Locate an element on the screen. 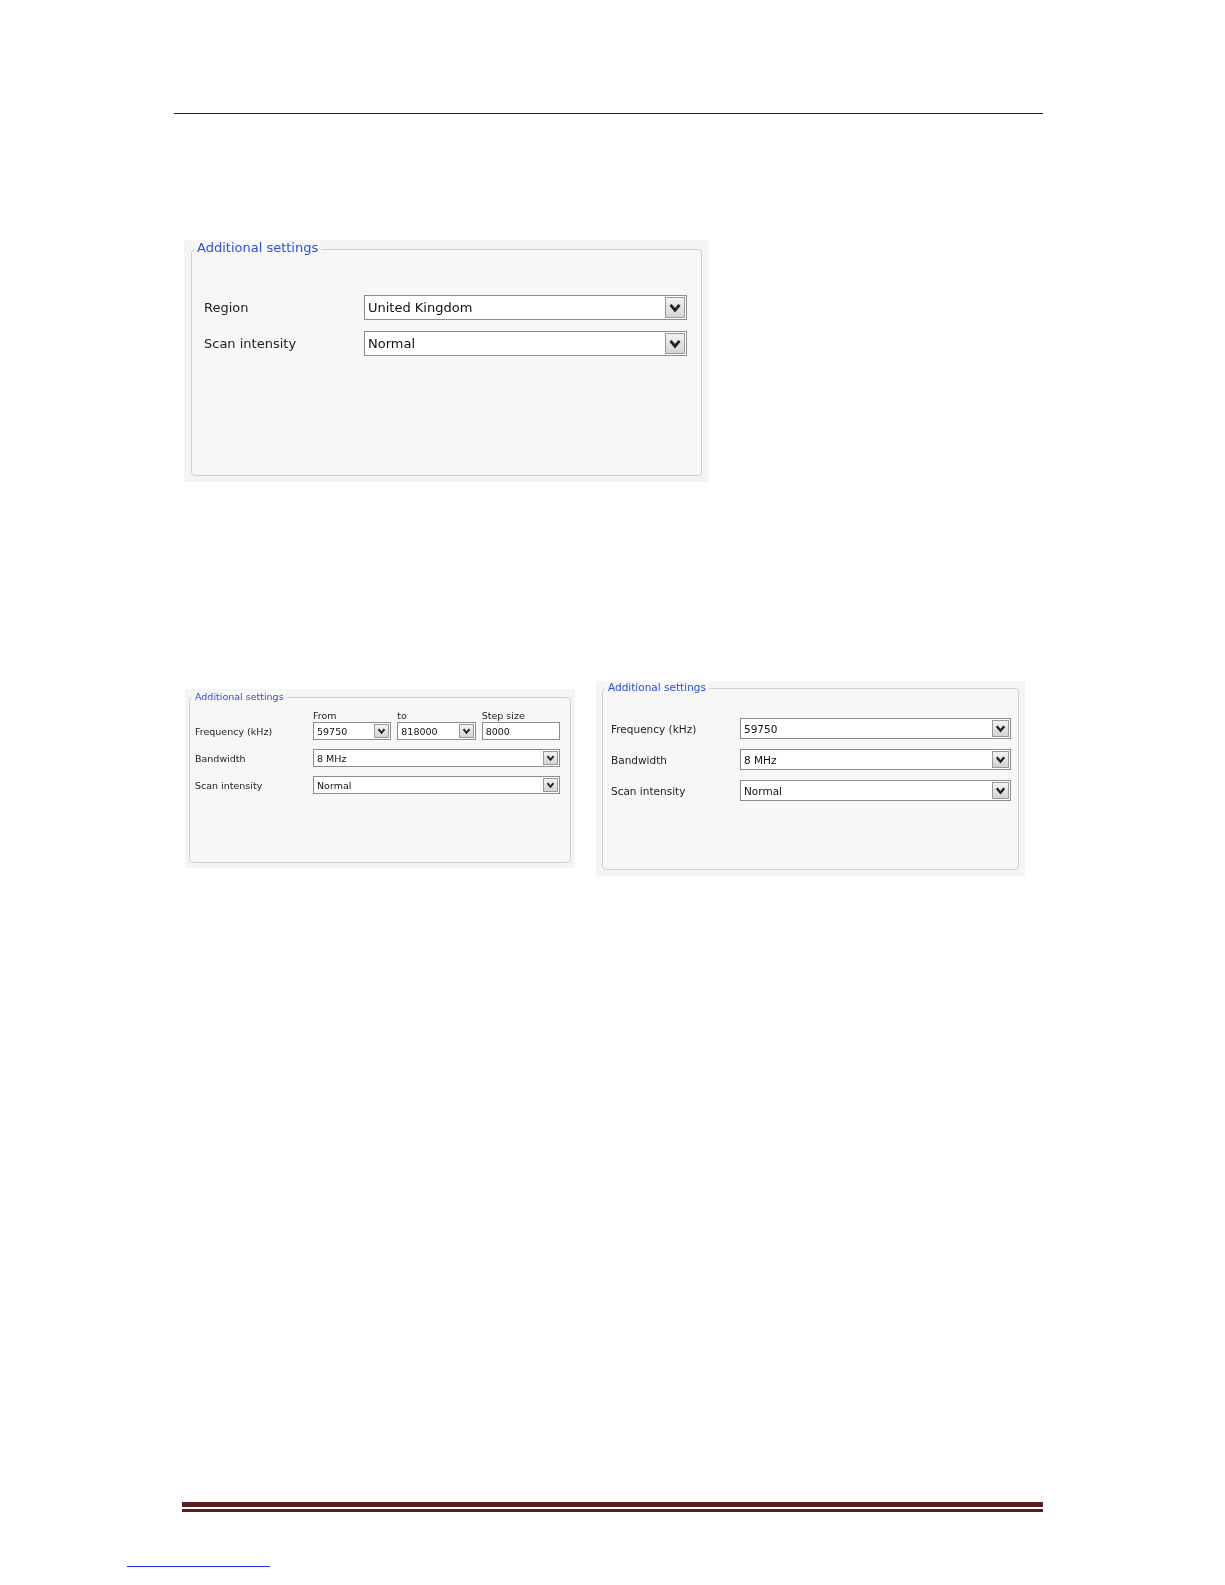 The width and height of the screenshot is (1225, 1585). dropdown: 818000 is located at coordinates (436, 731).